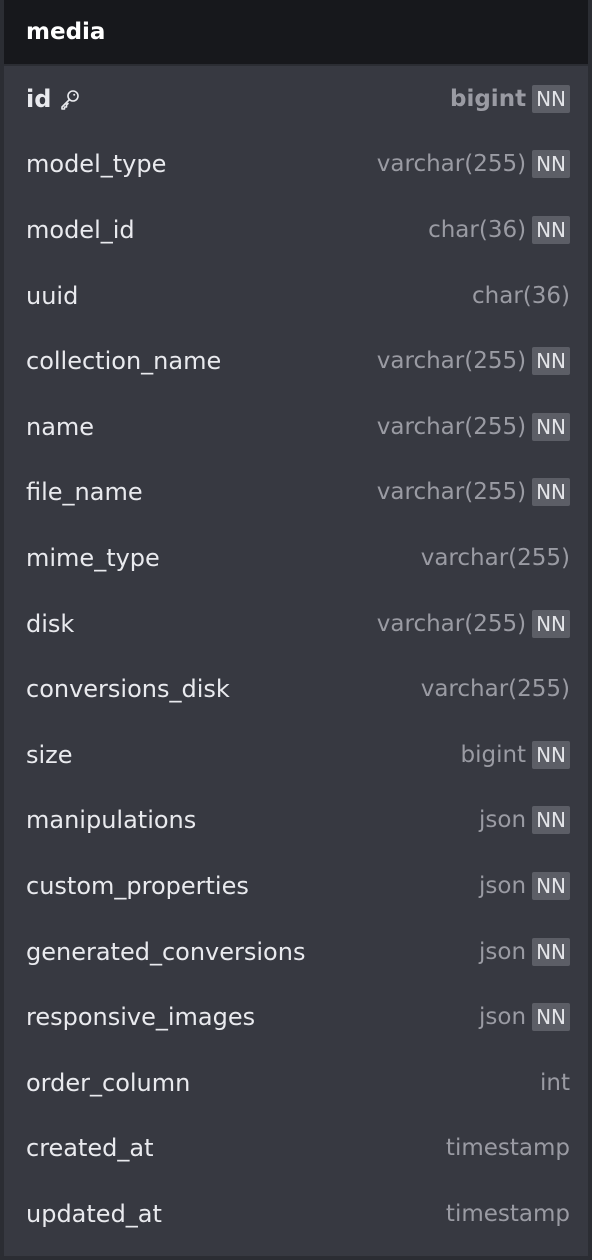 The width and height of the screenshot is (592, 1260). Describe the element at coordinates (296, 624) in the screenshot. I see `column-row: disk varchar(255) NN` at that location.